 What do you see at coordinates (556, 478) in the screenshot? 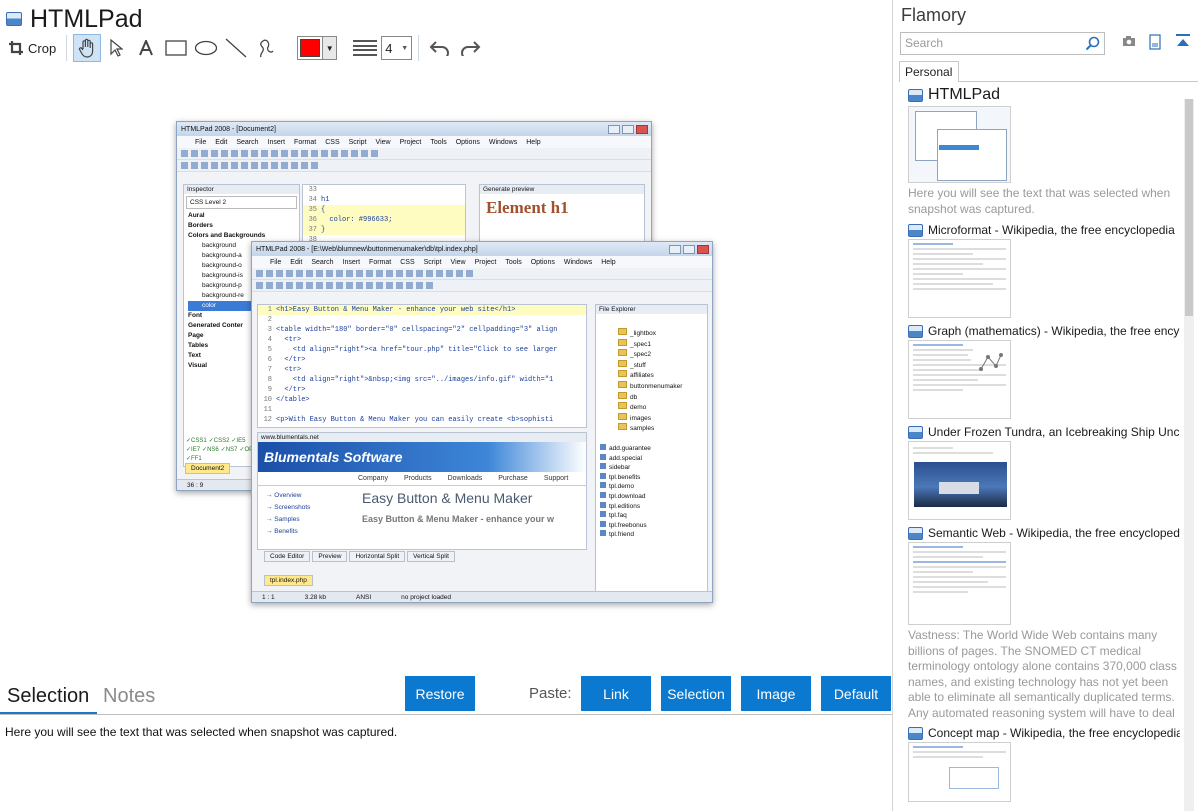
I see `site-nav-item: Support` at bounding box center [556, 478].